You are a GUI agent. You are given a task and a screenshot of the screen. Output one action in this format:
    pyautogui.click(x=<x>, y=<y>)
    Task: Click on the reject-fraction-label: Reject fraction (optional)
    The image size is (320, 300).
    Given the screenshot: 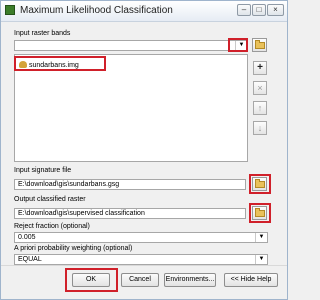 What is the action you would take?
    pyautogui.click(x=52, y=226)
    